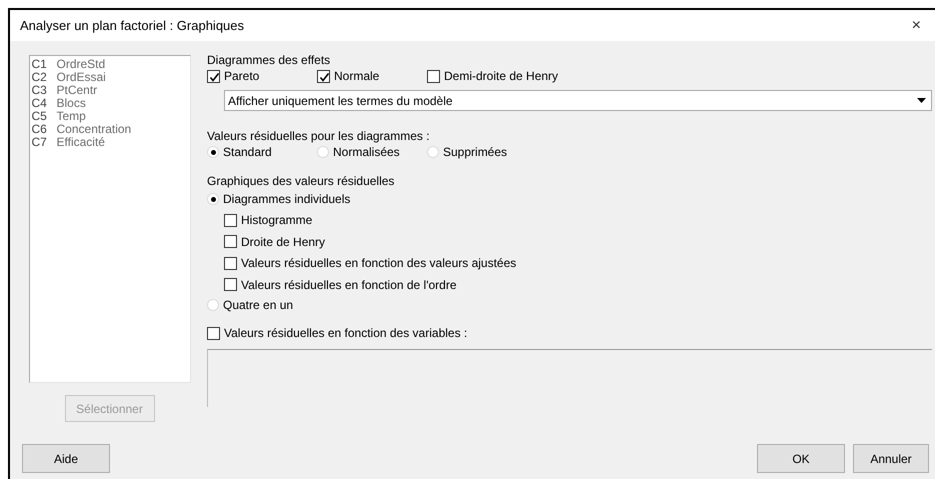  Describe the element at coordinates (283, 242) in the screenshot. I see `checkbox-label: Droite de Henry` at that location.